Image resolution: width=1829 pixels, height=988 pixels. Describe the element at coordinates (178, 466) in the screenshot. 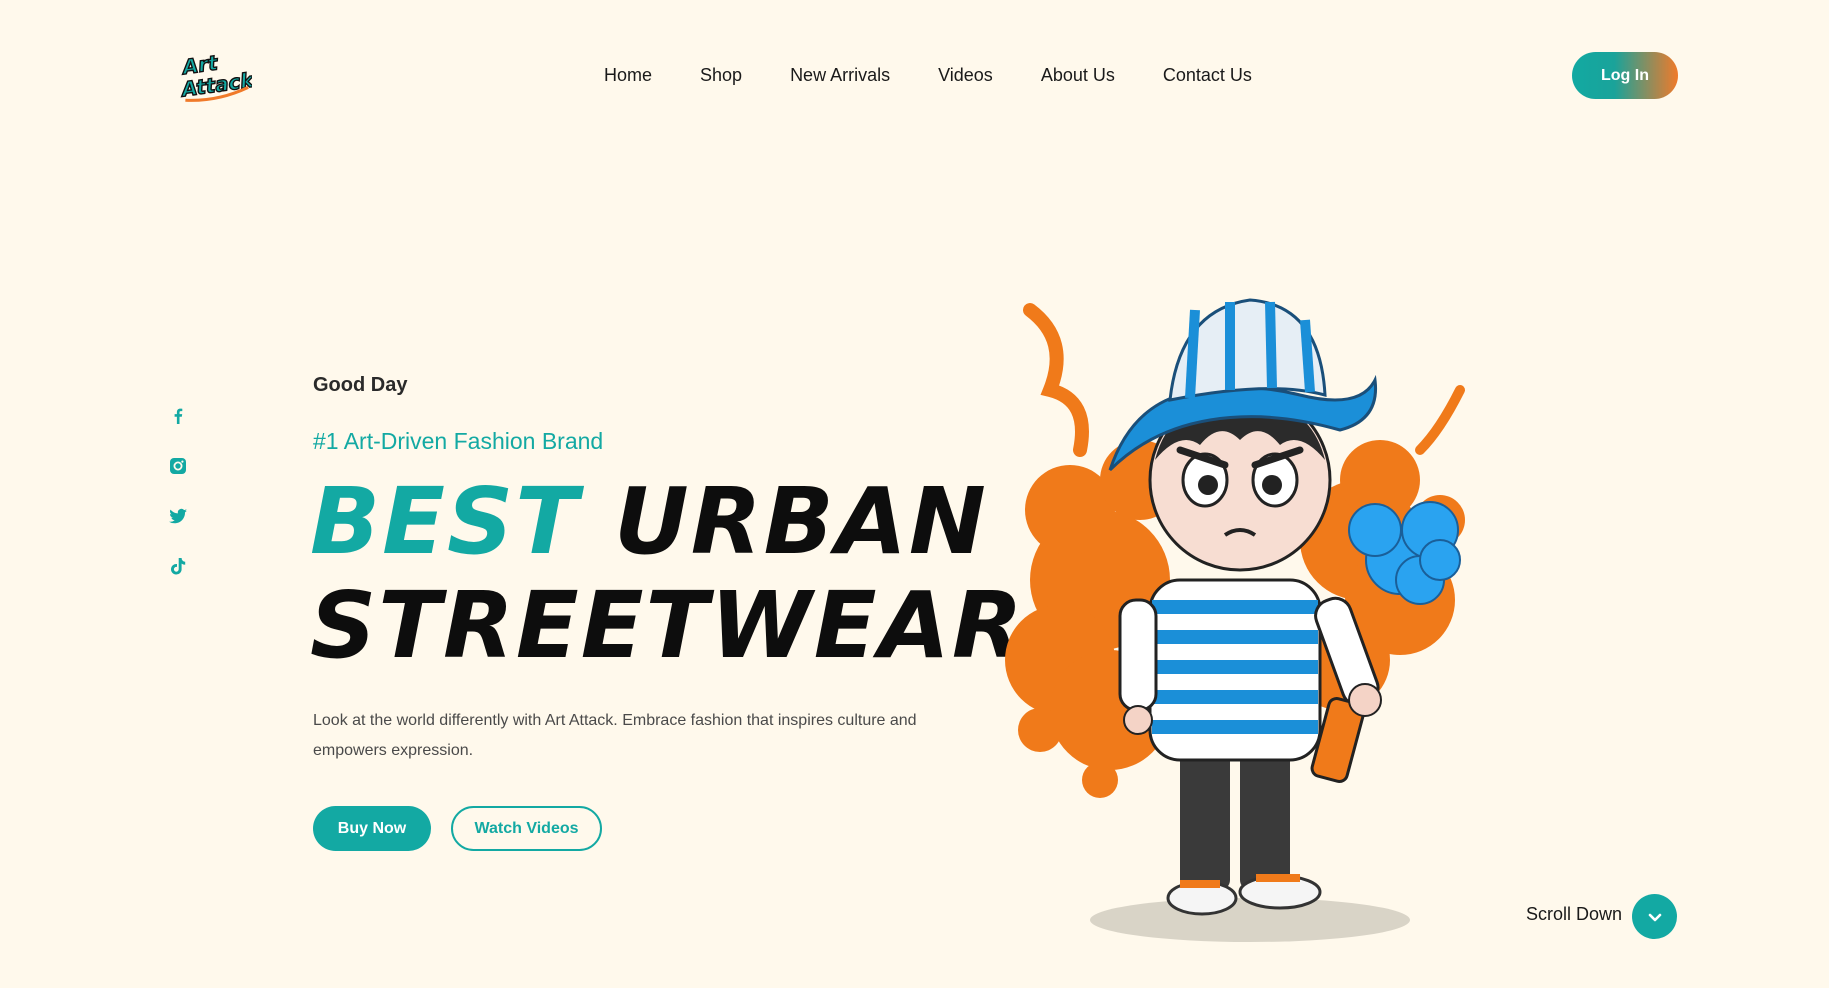

I see `instagram-icon` at that location.